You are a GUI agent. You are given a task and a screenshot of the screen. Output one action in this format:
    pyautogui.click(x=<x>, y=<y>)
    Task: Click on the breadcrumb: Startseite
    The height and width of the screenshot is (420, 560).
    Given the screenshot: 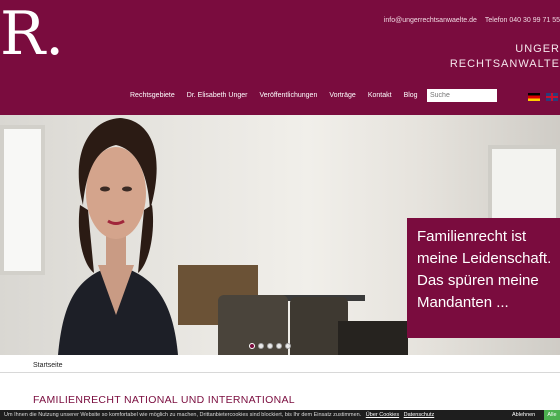 What is the action you would take?
    pyautogui.click(x=48, y=365)
    